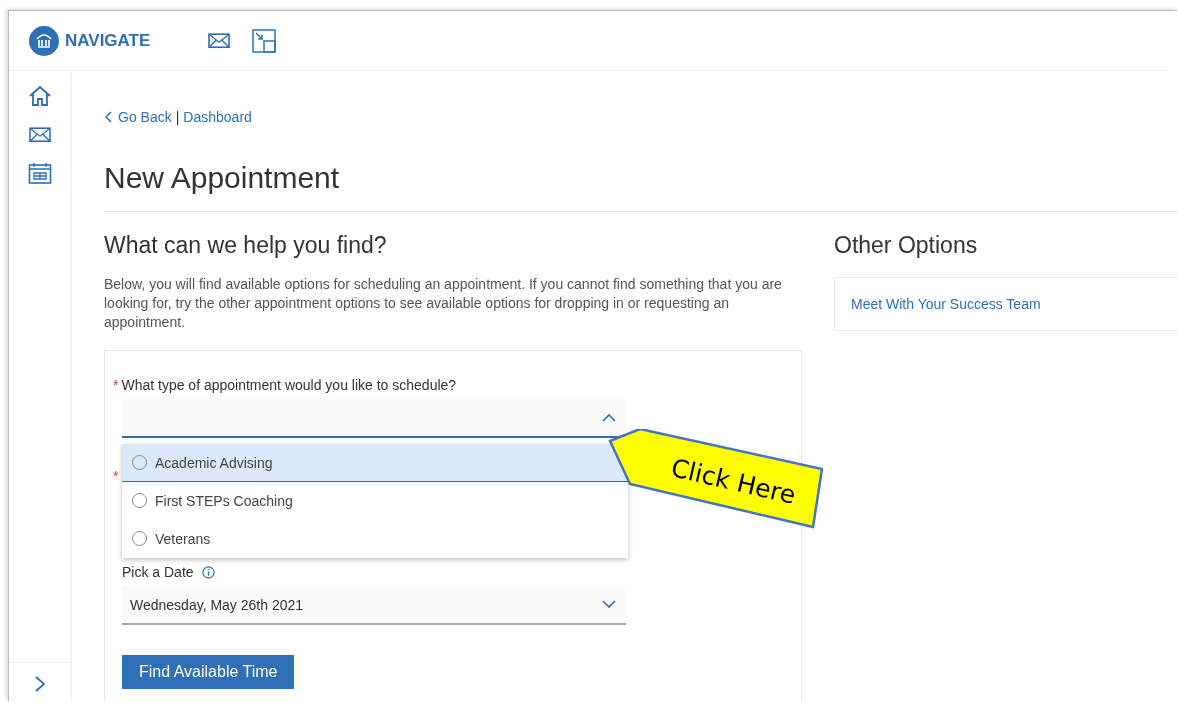 This screenshot has width=1177, height=703. Describe the element at coordinates (138, 117) in the screenshot. I see `go-back-link: Go Back` at that location.